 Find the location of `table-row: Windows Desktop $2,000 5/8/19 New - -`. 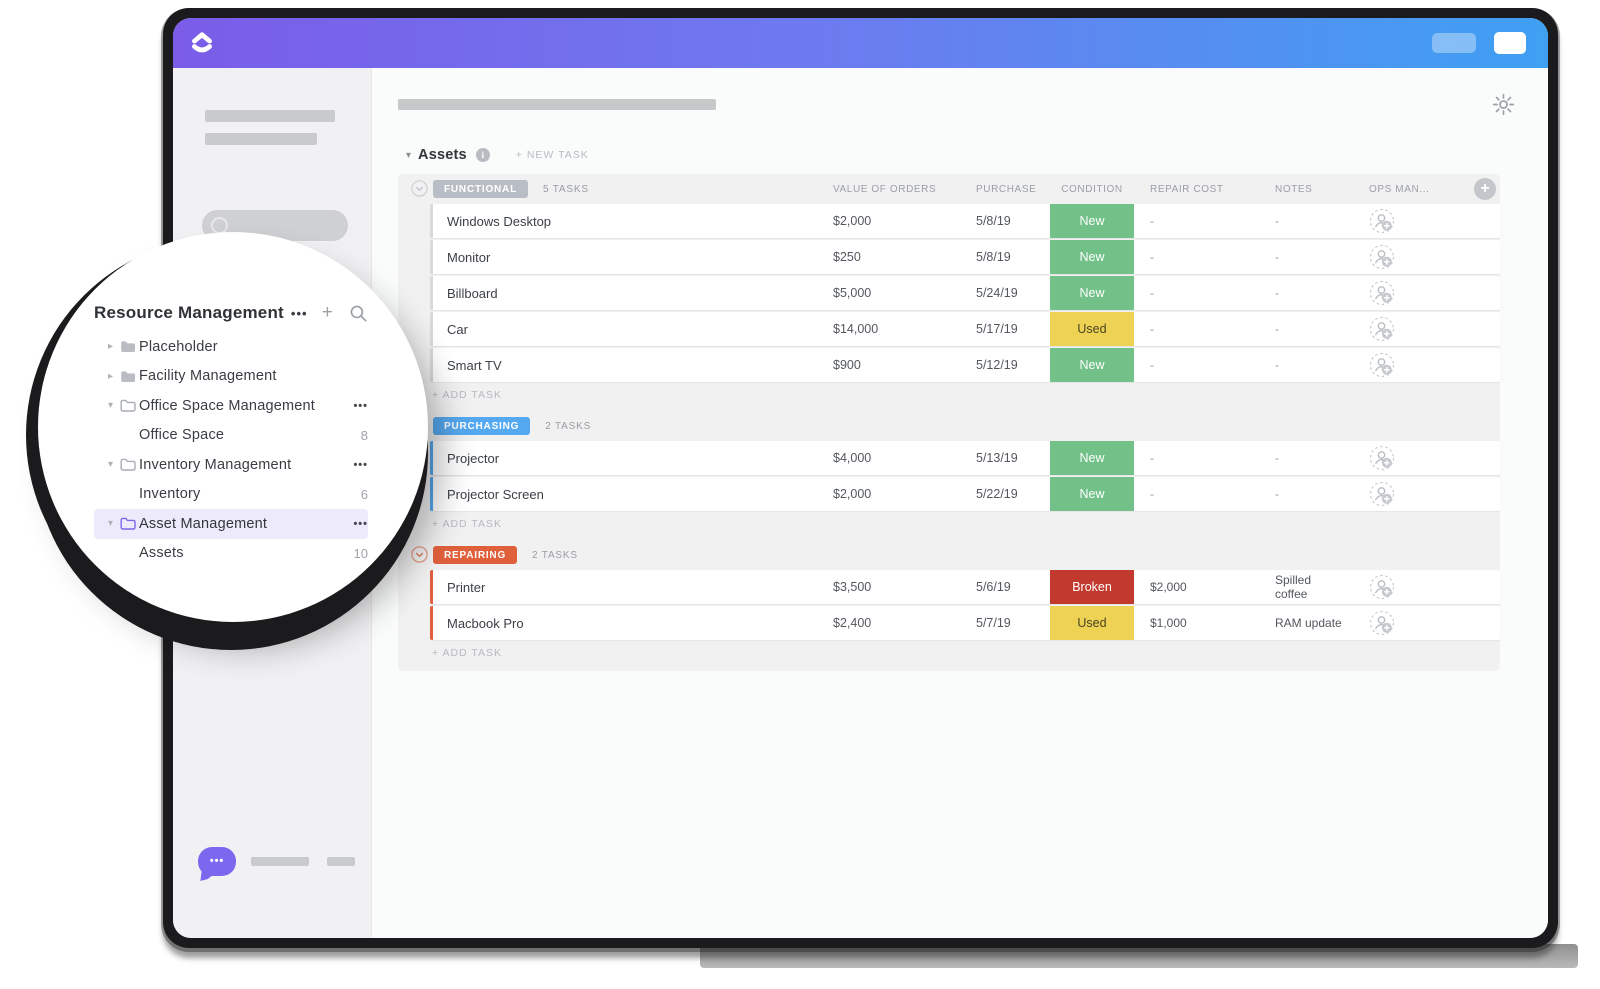

table-row: Windows Desktop $2,000 5/8/19 New - - is located at coordinates (965, 221).